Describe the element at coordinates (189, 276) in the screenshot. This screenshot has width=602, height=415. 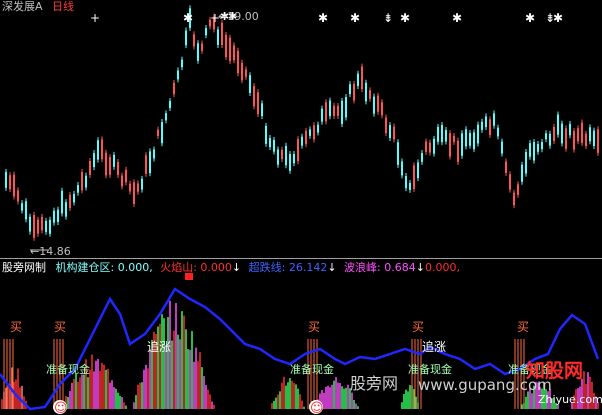
I see `flame-marker` at that location.